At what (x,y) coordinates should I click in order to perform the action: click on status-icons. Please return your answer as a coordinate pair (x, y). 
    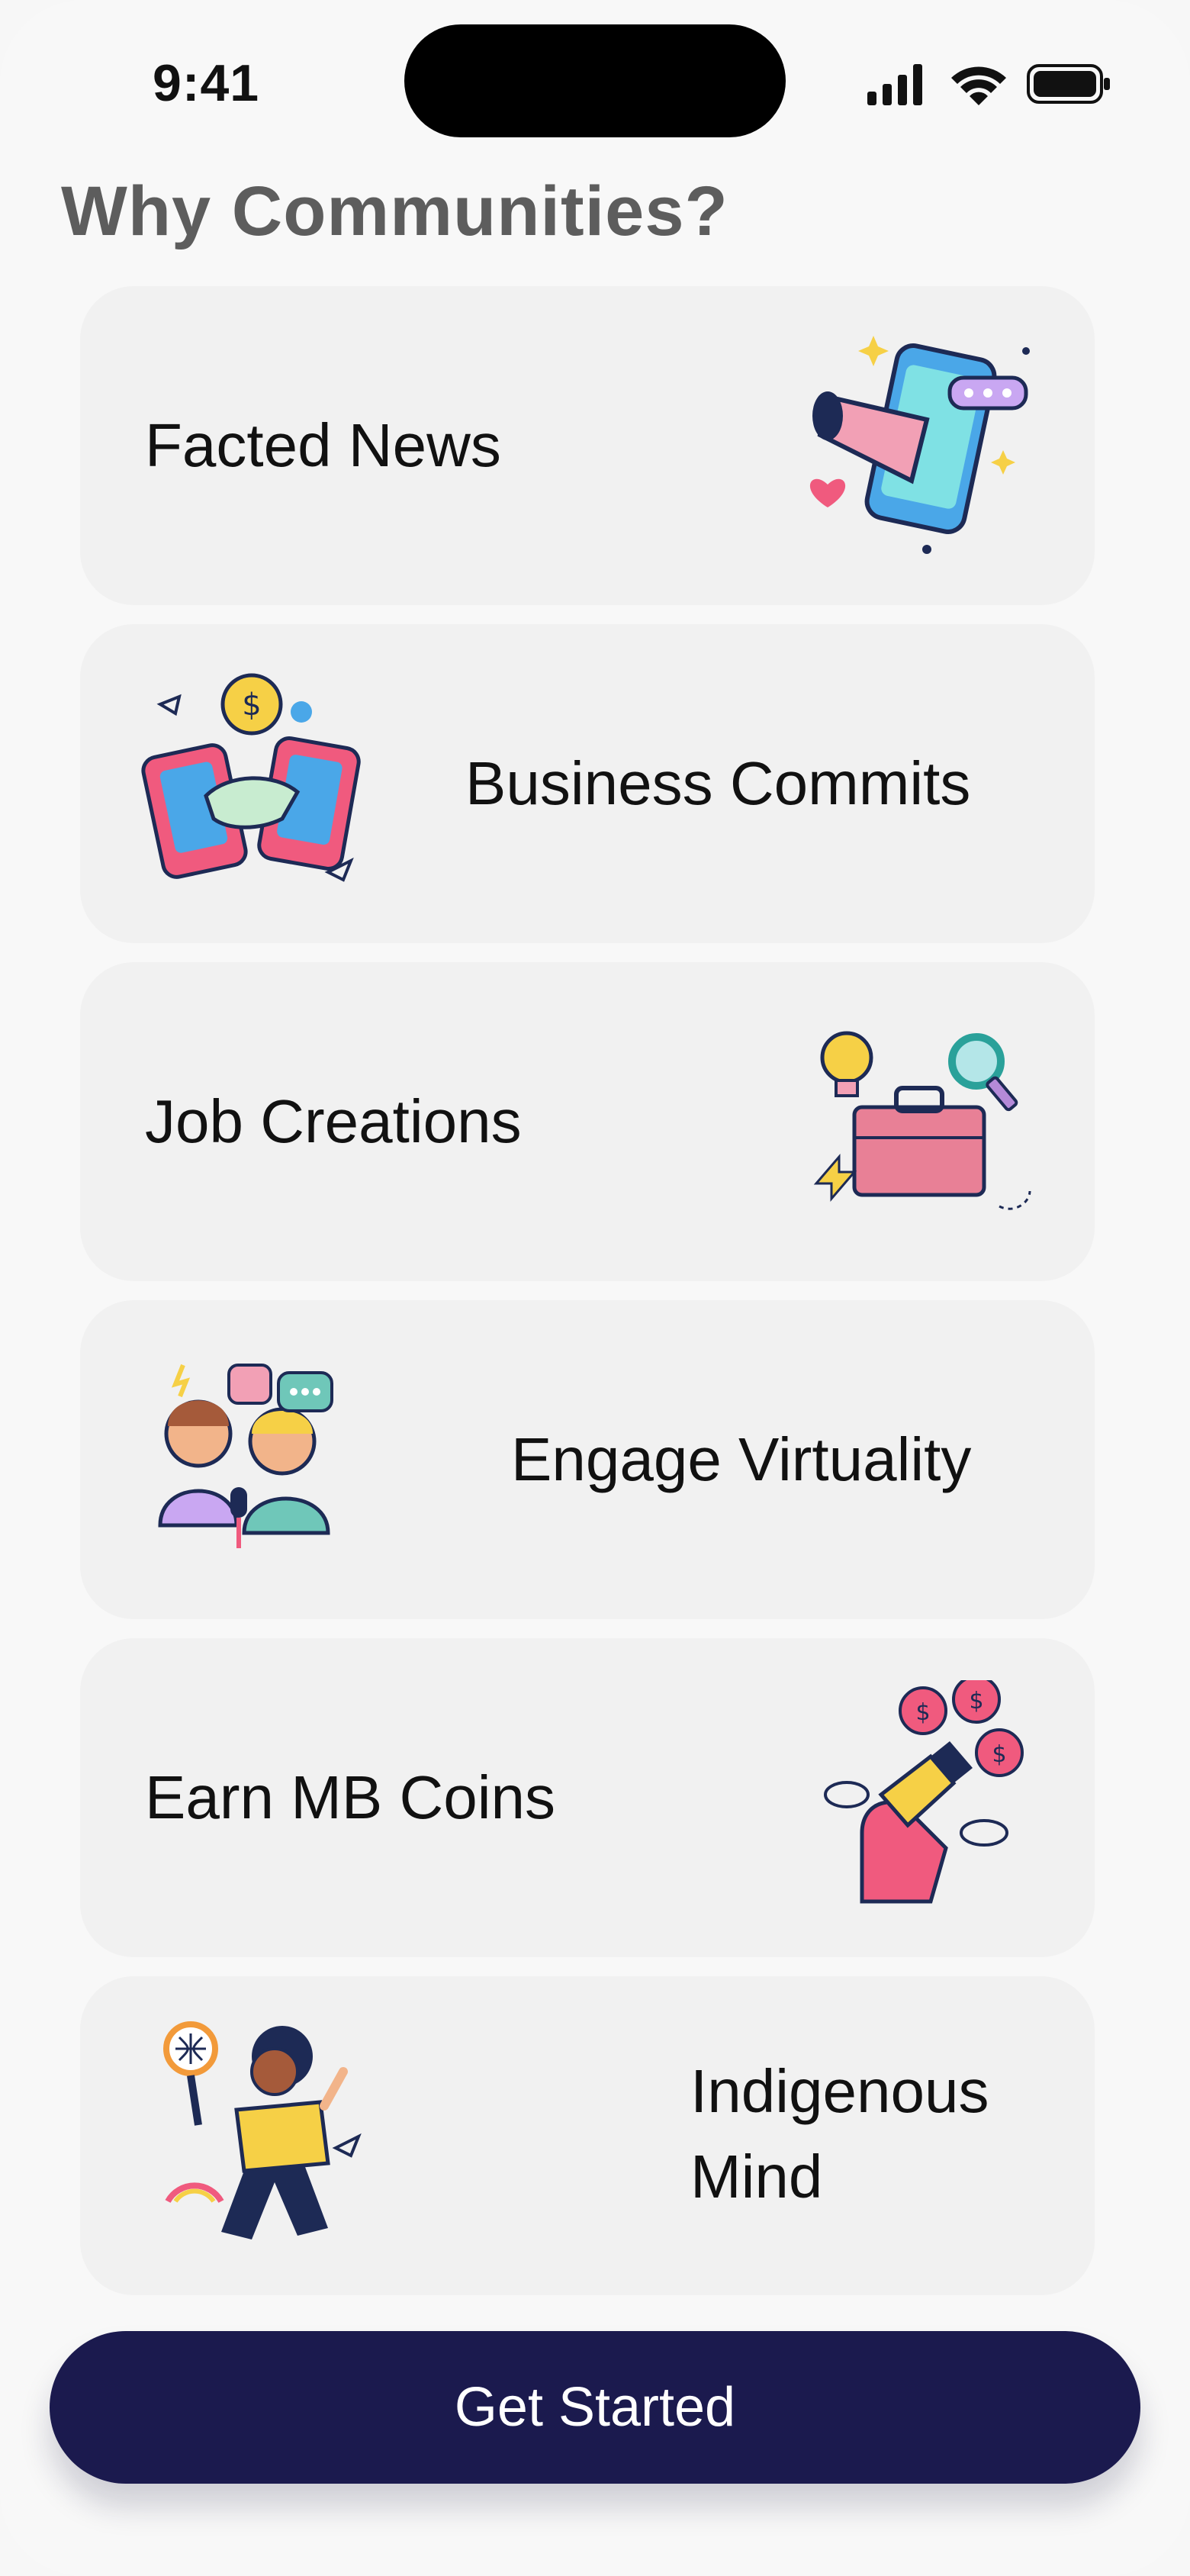
    Looking at the image, I should click on (988, 84).